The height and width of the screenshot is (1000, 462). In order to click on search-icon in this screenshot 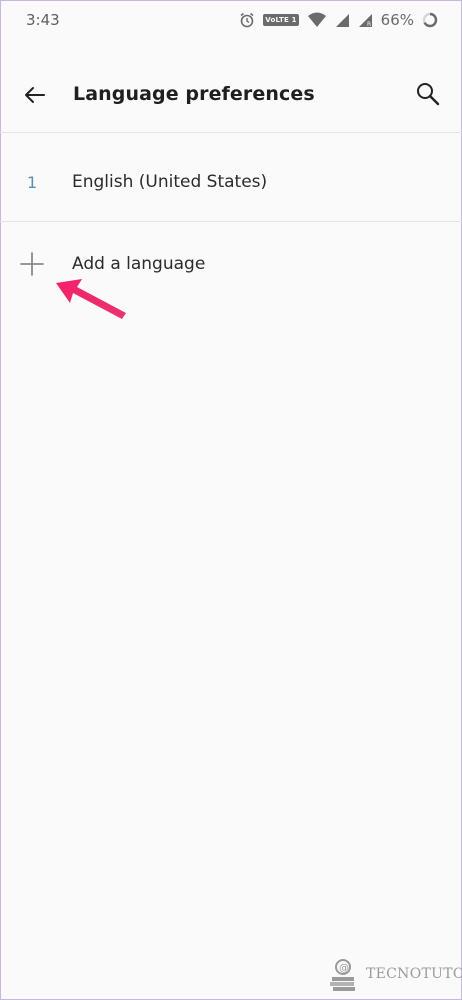, I will do `click(428, 94)`.